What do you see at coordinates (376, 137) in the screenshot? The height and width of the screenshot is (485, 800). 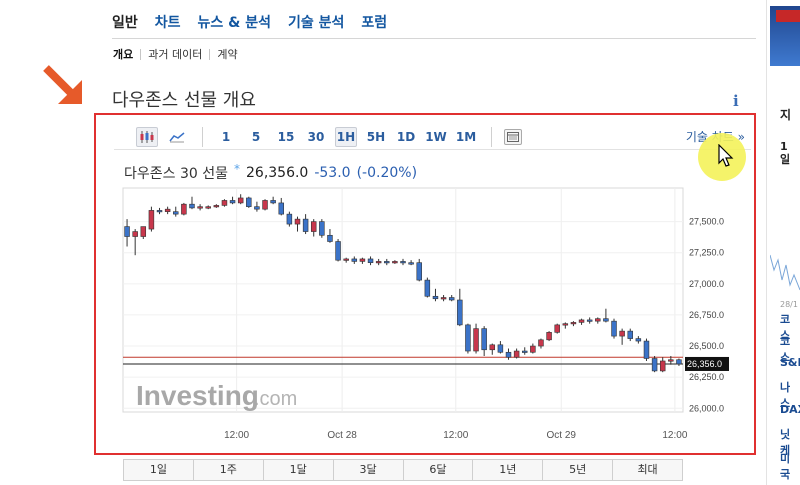 I see `interval-5h: 5H` at bounding box center [376, 137].